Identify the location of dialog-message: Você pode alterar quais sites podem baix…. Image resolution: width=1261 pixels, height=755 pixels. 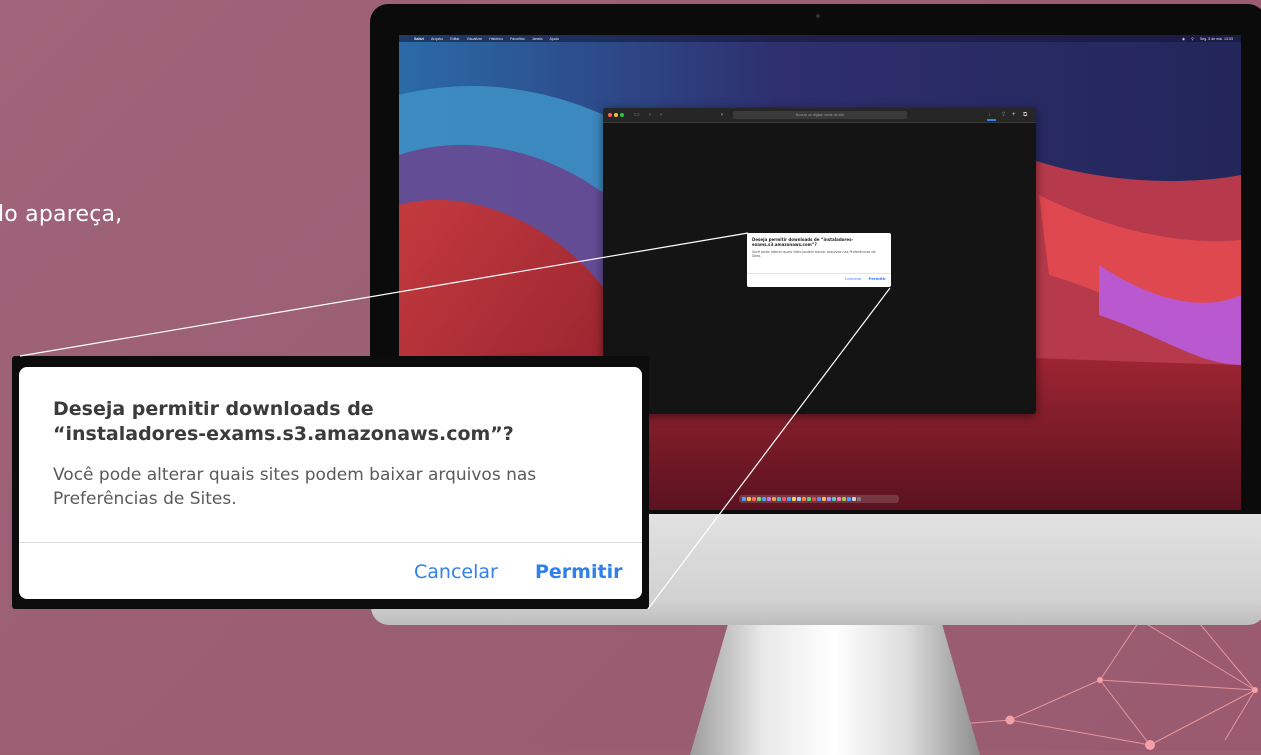
(295, 487).